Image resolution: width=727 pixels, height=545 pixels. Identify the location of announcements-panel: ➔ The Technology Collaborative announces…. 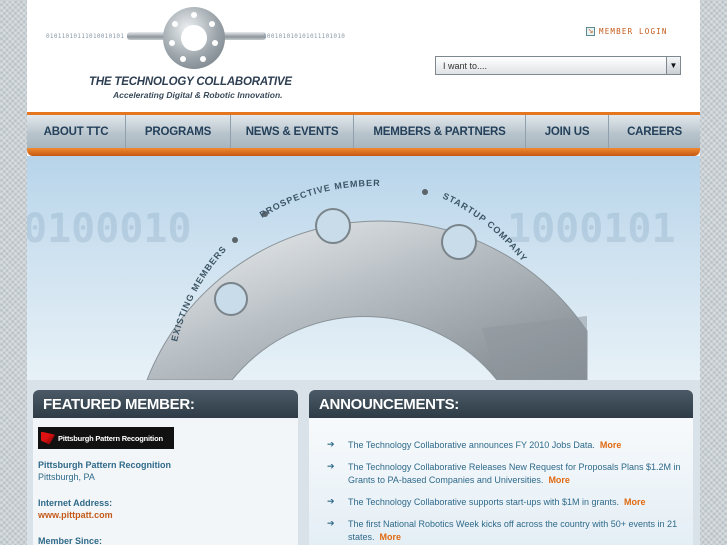
(501, 481).